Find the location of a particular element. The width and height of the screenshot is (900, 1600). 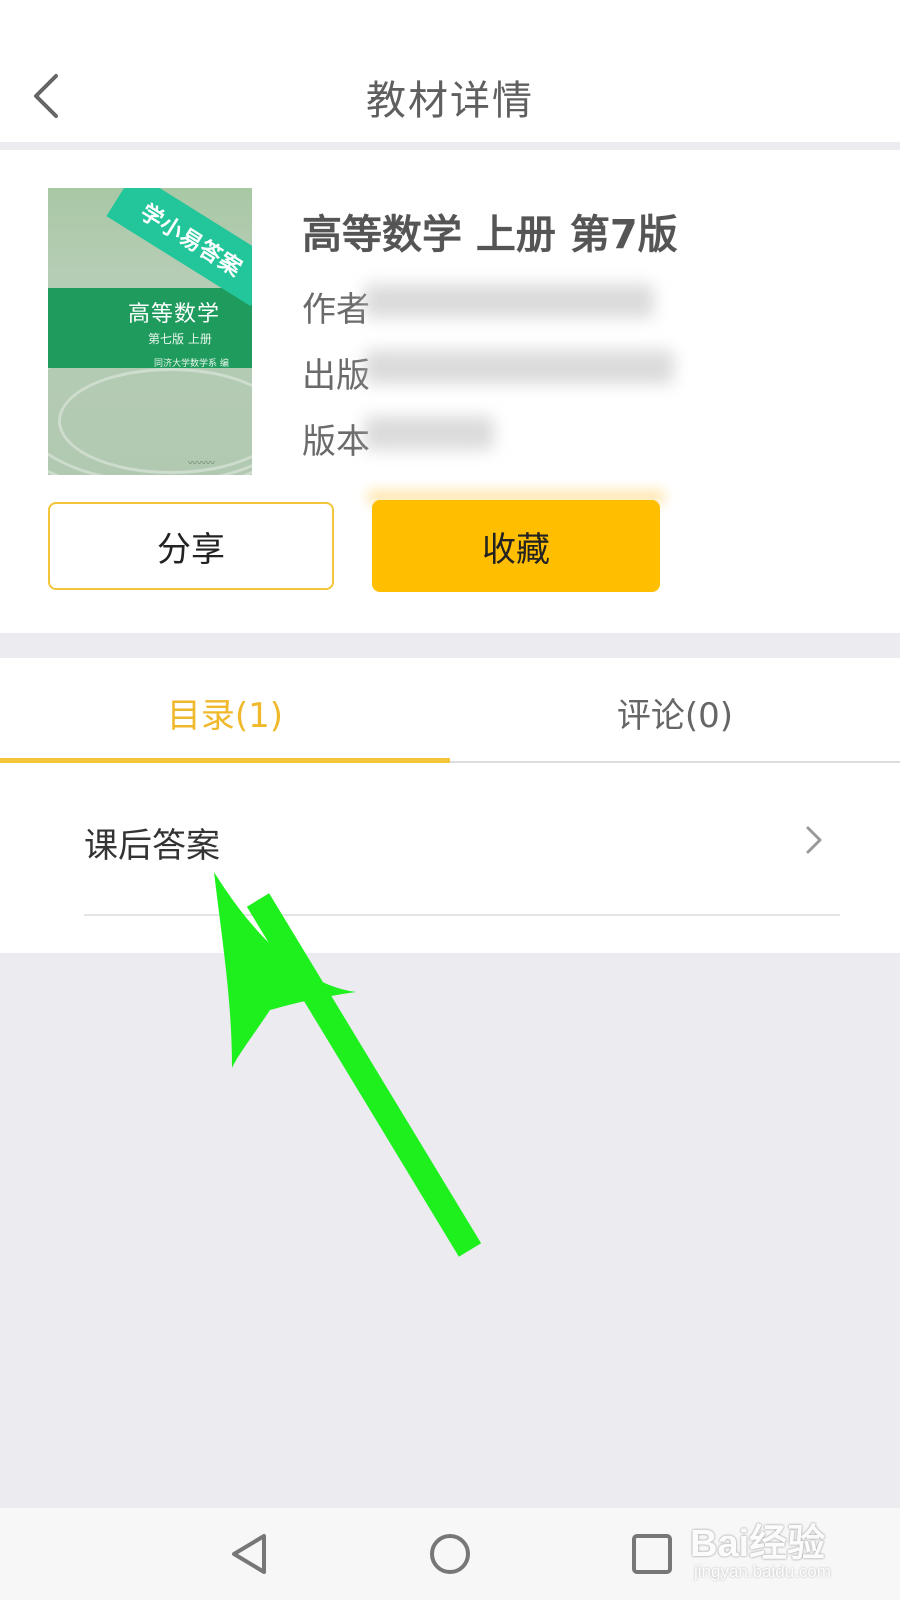

triangle-back-icon is located at coordinates (250, 1554).